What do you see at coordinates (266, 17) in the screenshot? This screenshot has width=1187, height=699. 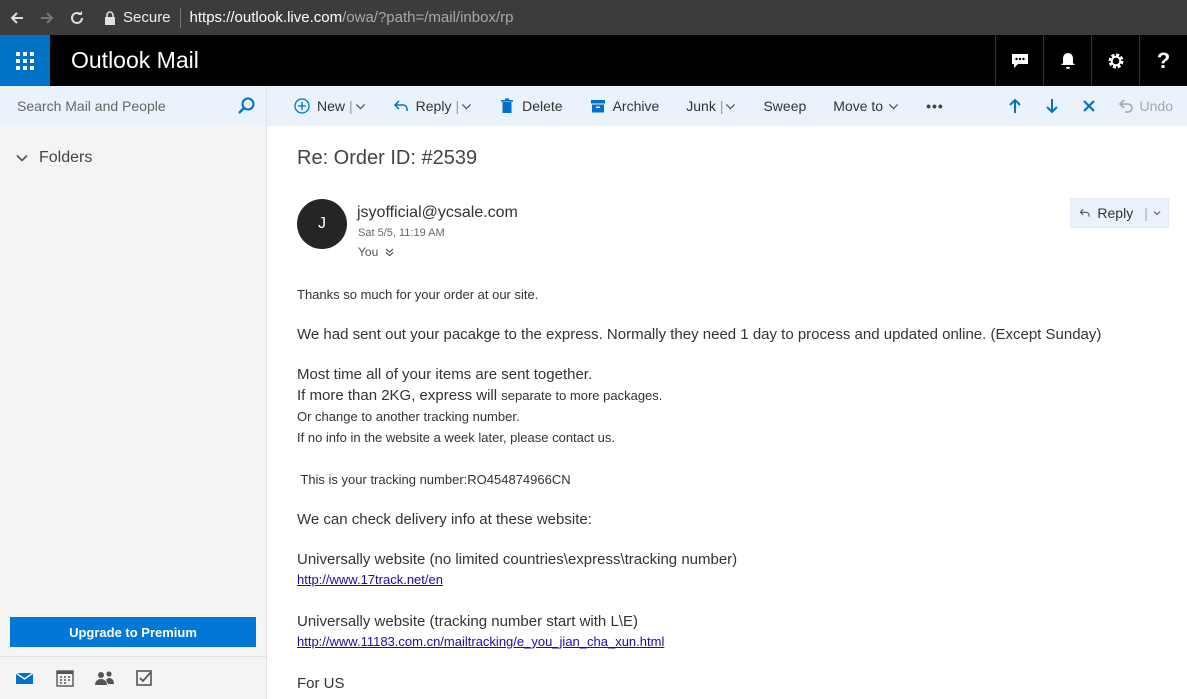 I see `url-host: https://outlook.live.com` at bounding box center [266, 17].